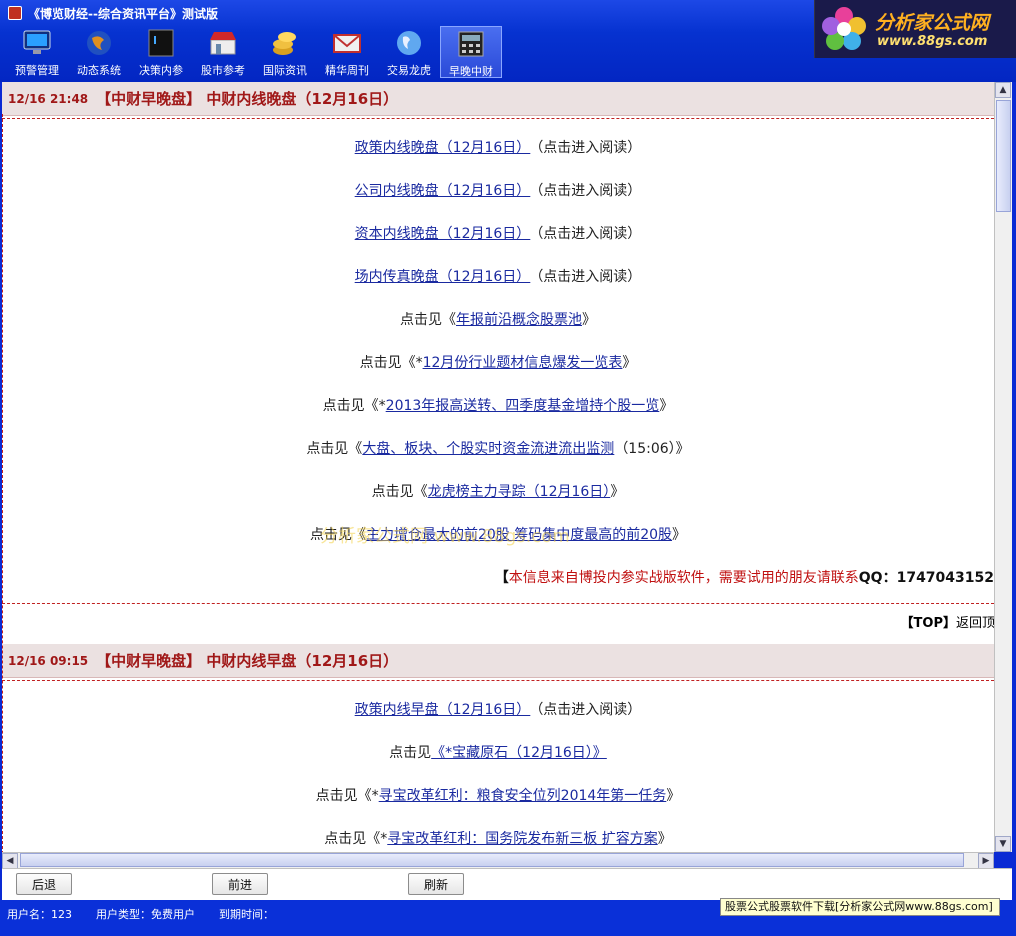  What do you see at coordinates (932, 41) in the screenshot?
I see `logo-url: www.88gs.com` at bounding box center [932, 41].